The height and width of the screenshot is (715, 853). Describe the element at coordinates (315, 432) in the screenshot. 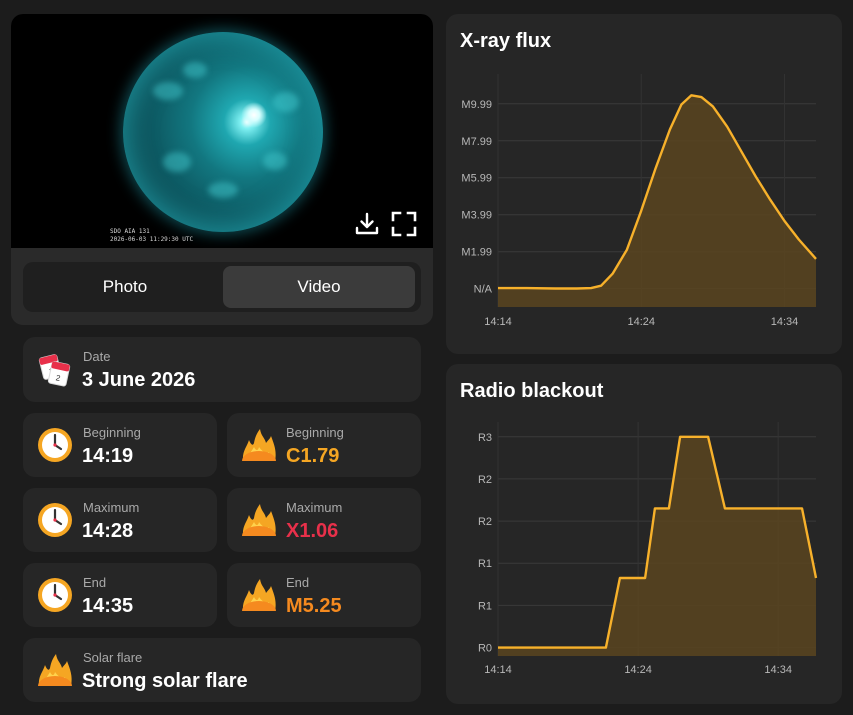

I see `beginning-class-label: Beginning` at that location.